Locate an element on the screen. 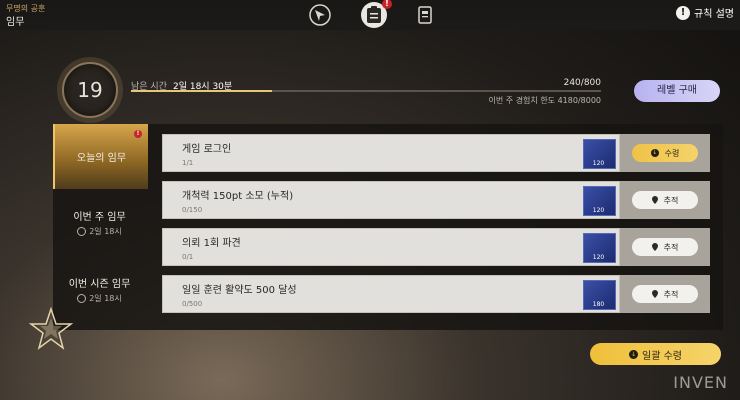  quest-name: 게임 로그인 is located at coordinates (207, 149).